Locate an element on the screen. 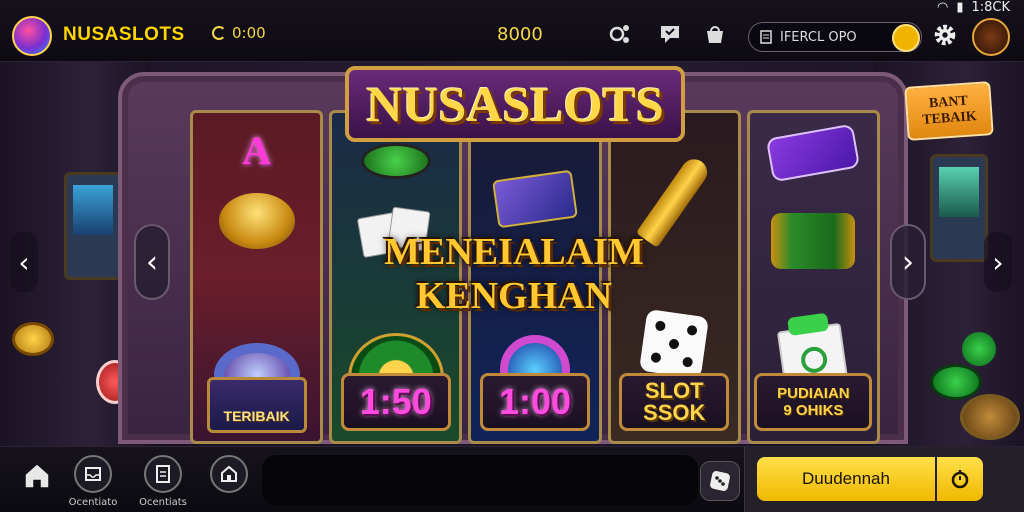 This screenshot has height=512, width=1024. app-logo is located at coordinates (32, 36).